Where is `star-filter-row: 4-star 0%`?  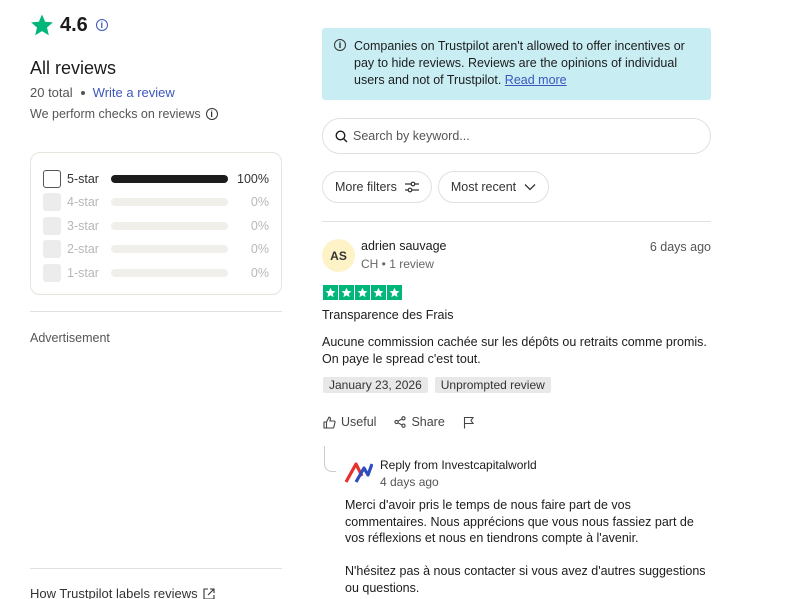
star-filter-row: 4-star 0% is located at coordinates (156, 203).